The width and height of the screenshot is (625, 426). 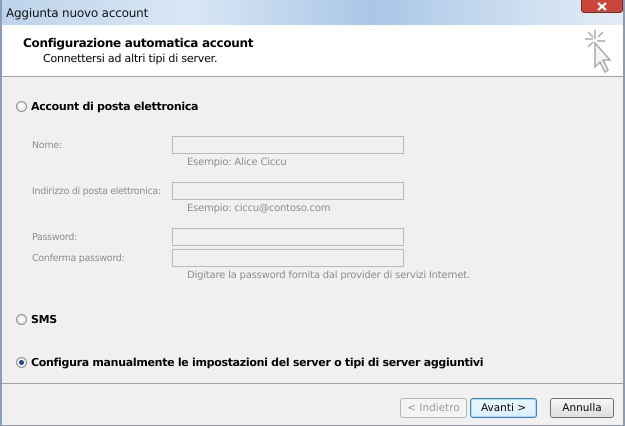 I want to click on field-label: Indirizzo di posta elettronica:, so click(x=97, y=191).